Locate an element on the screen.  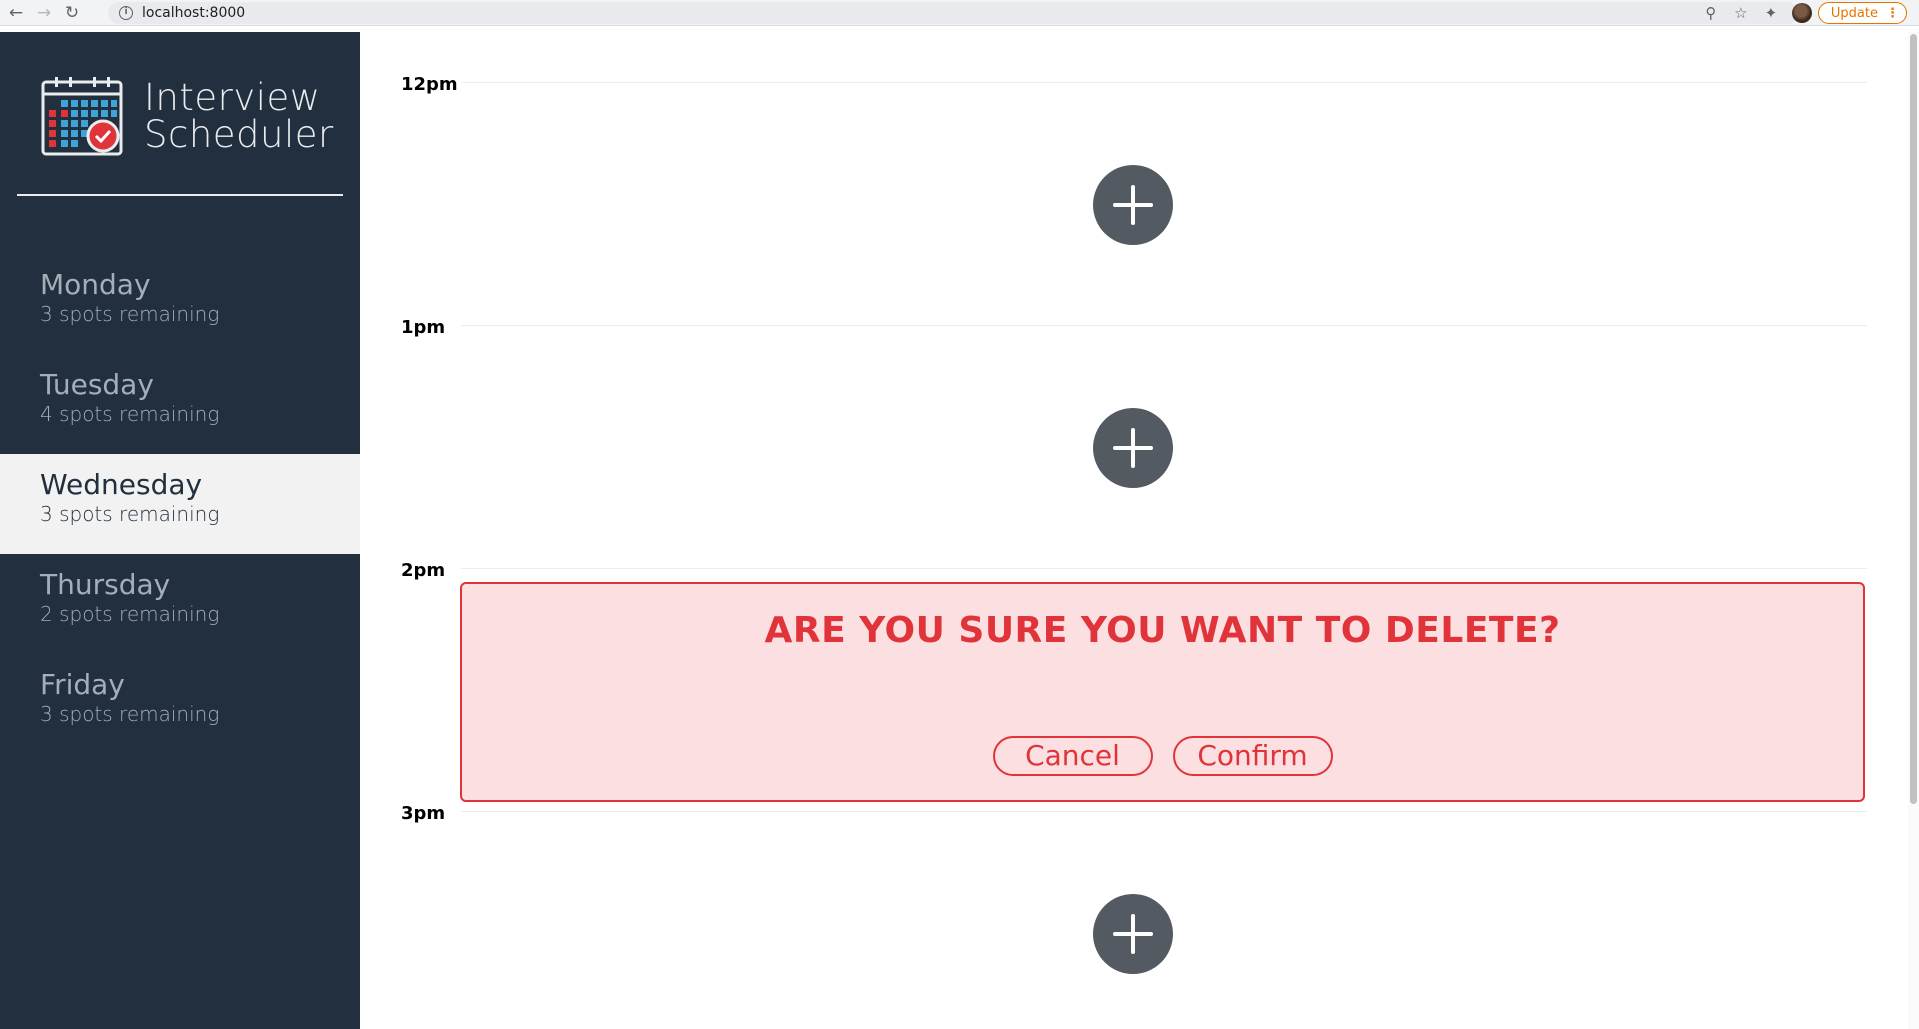
browser-toolbar: ← → ↻ i localhost:8000 ⚲ ☆ ✦ Update ⋮ is located at coordinates (959, 13).